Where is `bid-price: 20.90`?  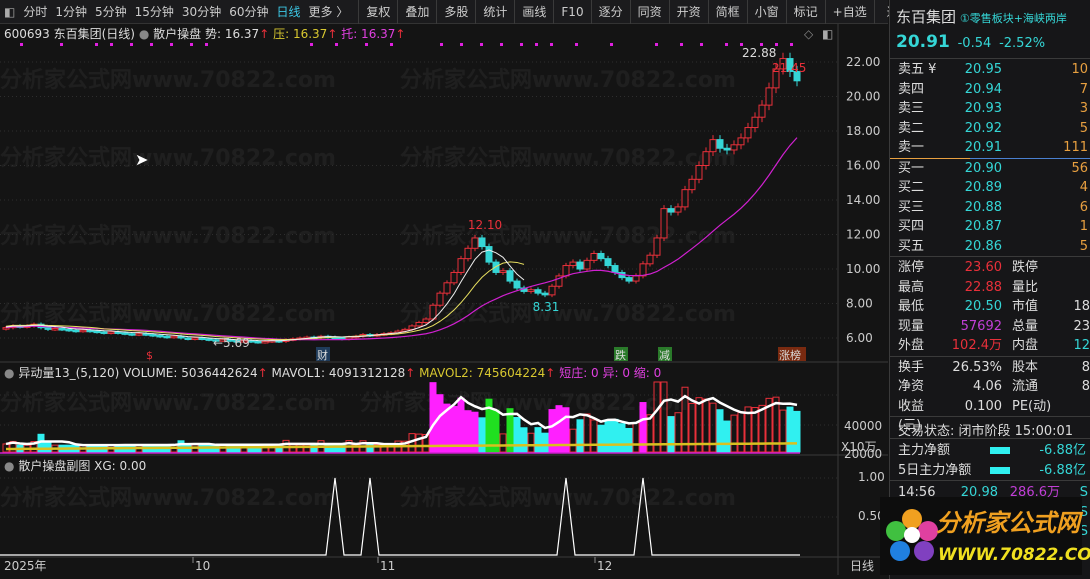
bid-price: 20.90 is located at coordinates (983, 168).